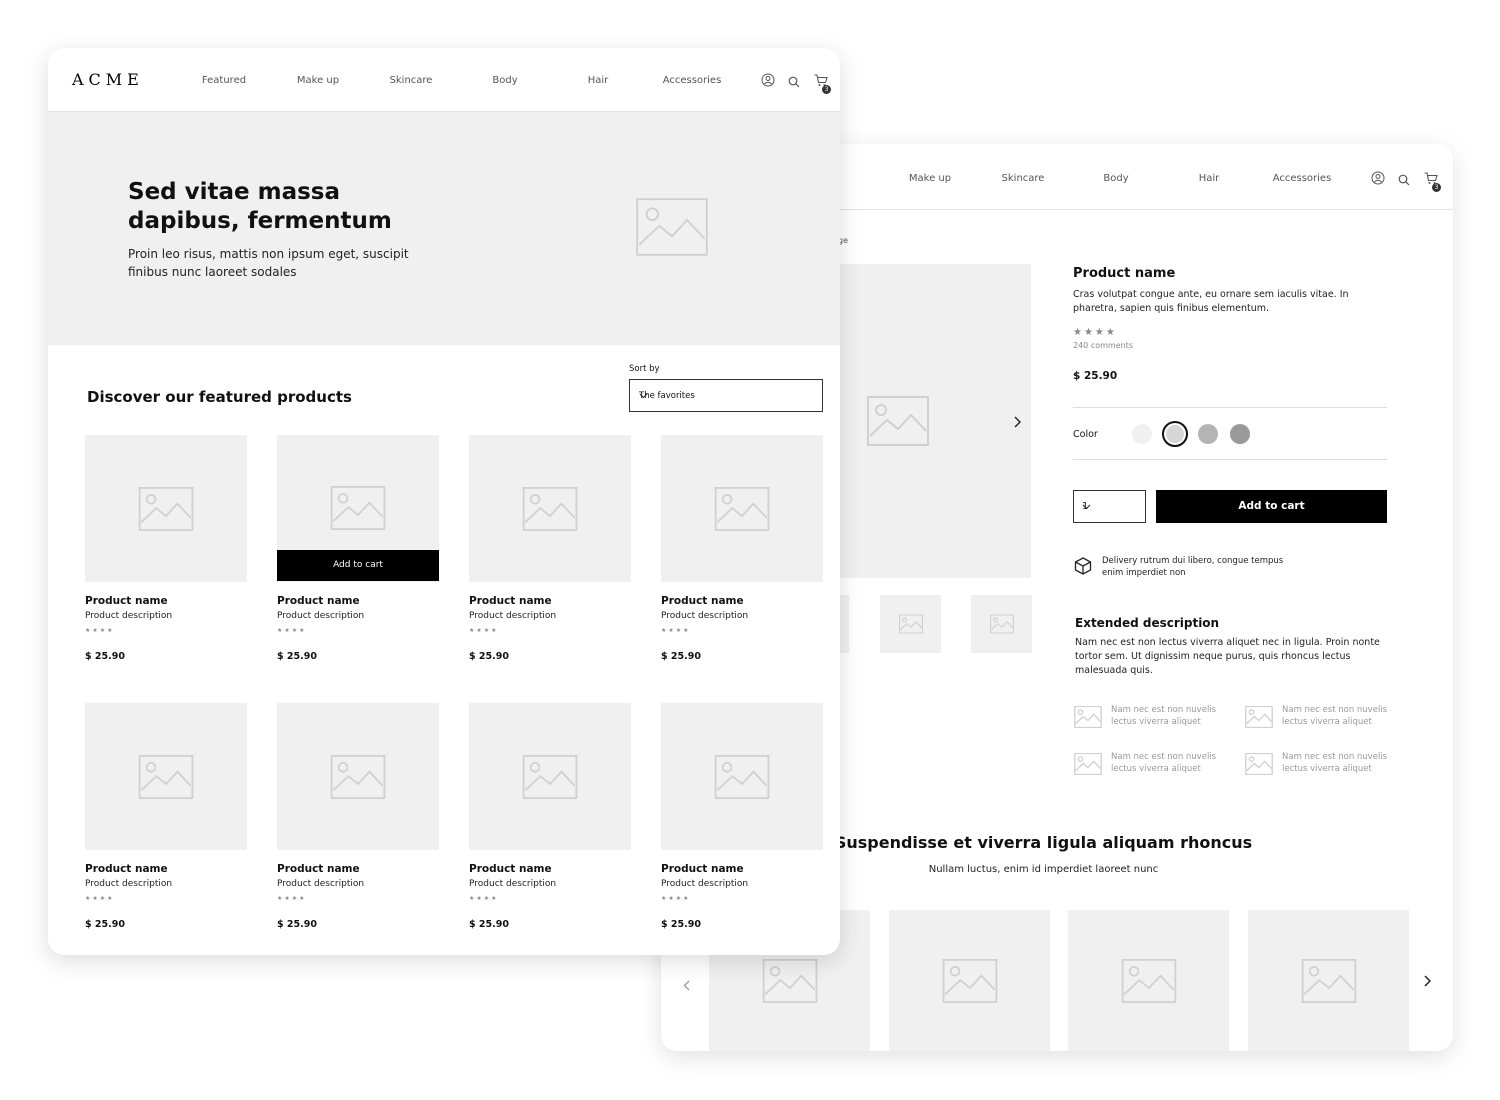  Describe the element at coordinates (644, 369) in the screenshot. I see `sort-label: Sort by` at that location.